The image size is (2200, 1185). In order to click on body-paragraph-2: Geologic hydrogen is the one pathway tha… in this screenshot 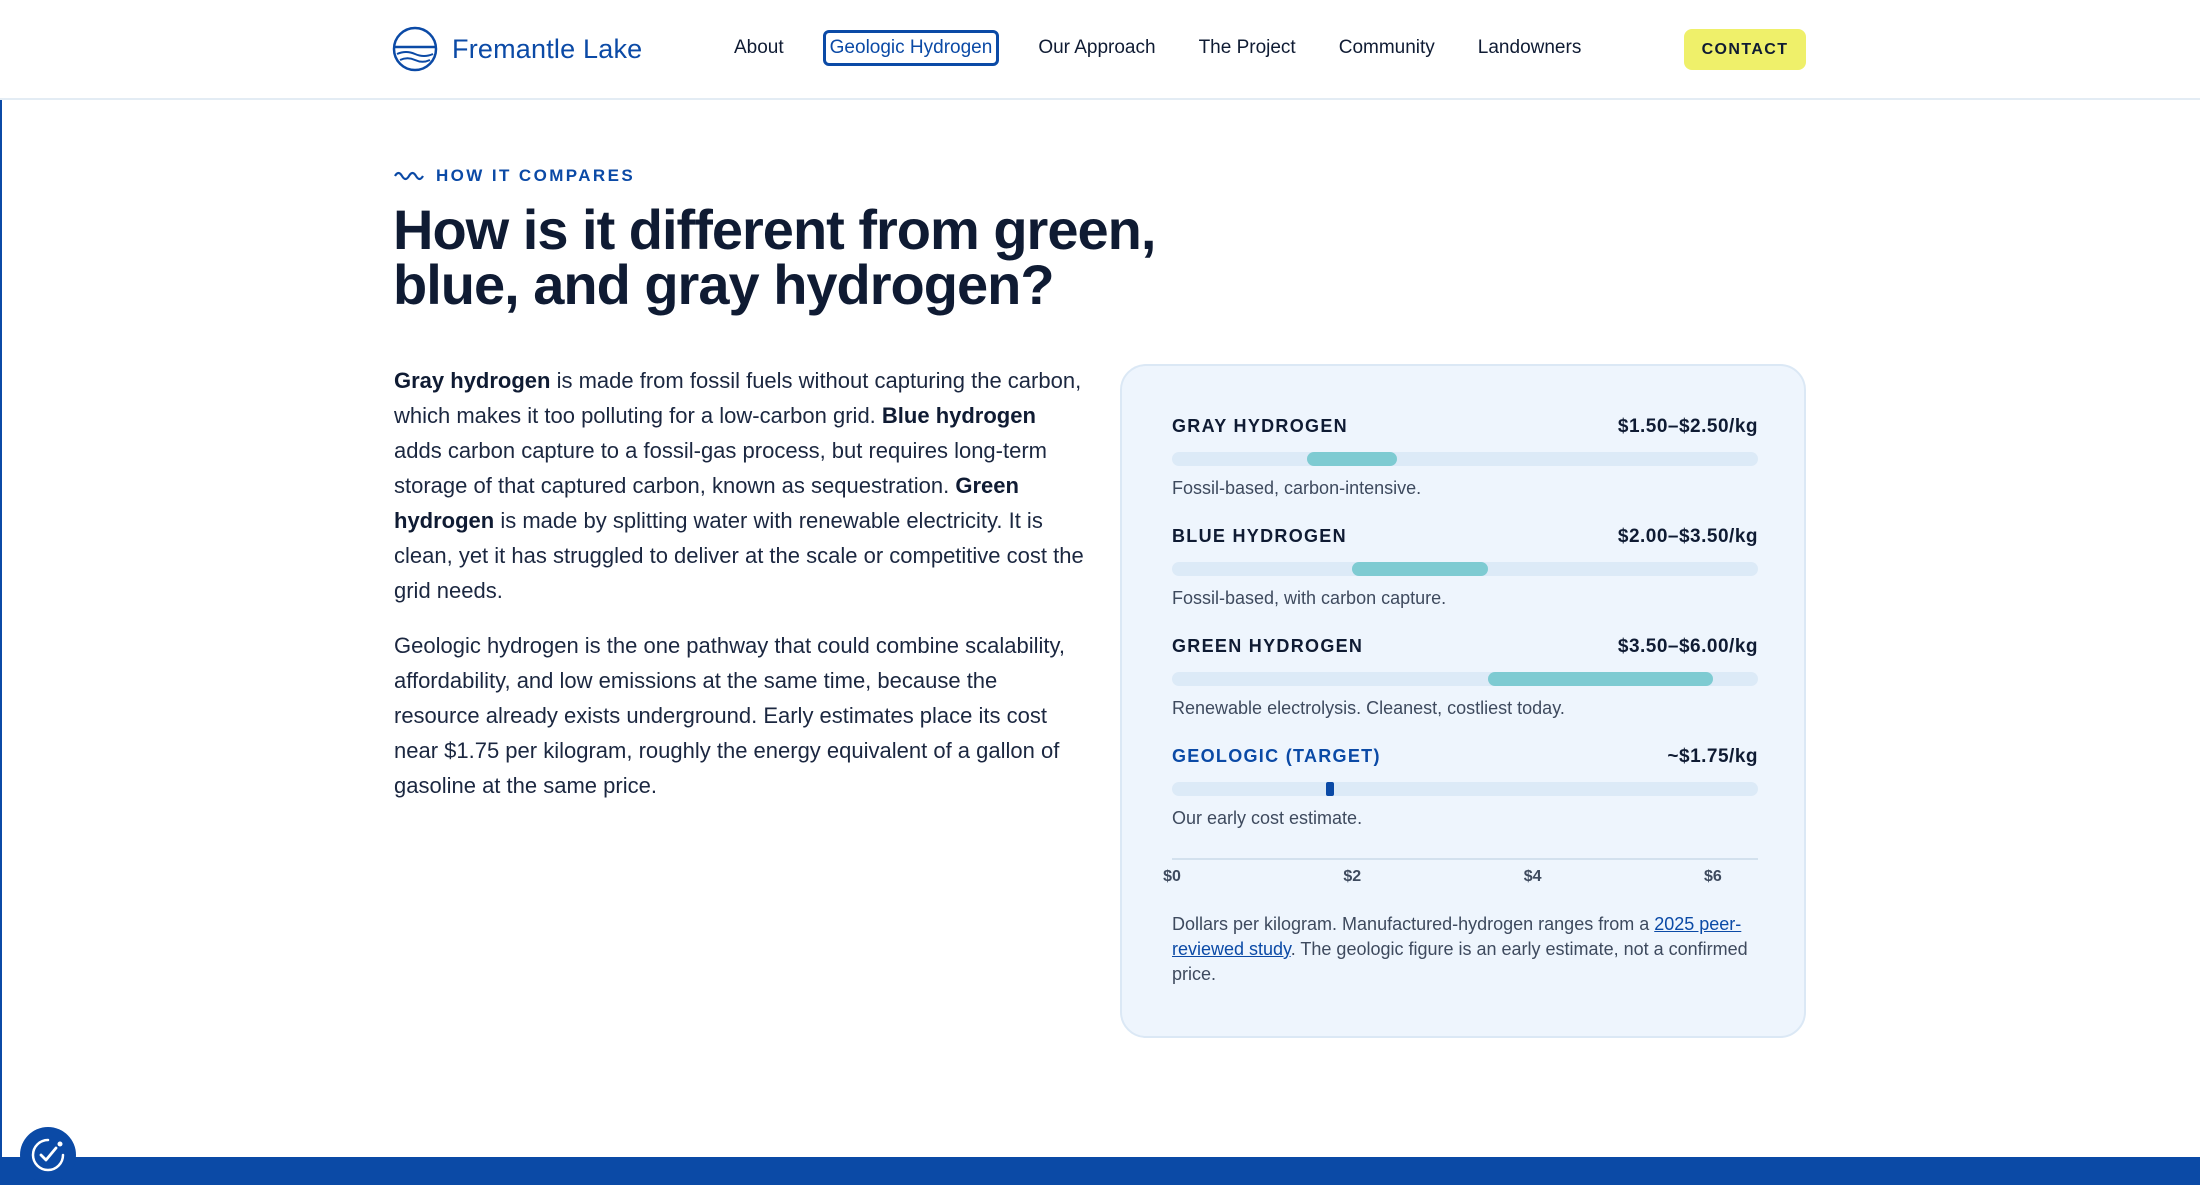, I will do `click(729, 715)`.